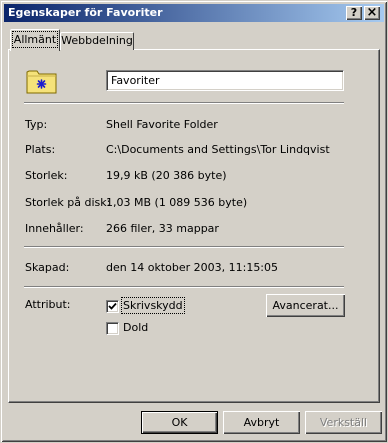  Describe the element at coordinates (354, 13) in the screenshot. I see `help-button: ?` at that location.